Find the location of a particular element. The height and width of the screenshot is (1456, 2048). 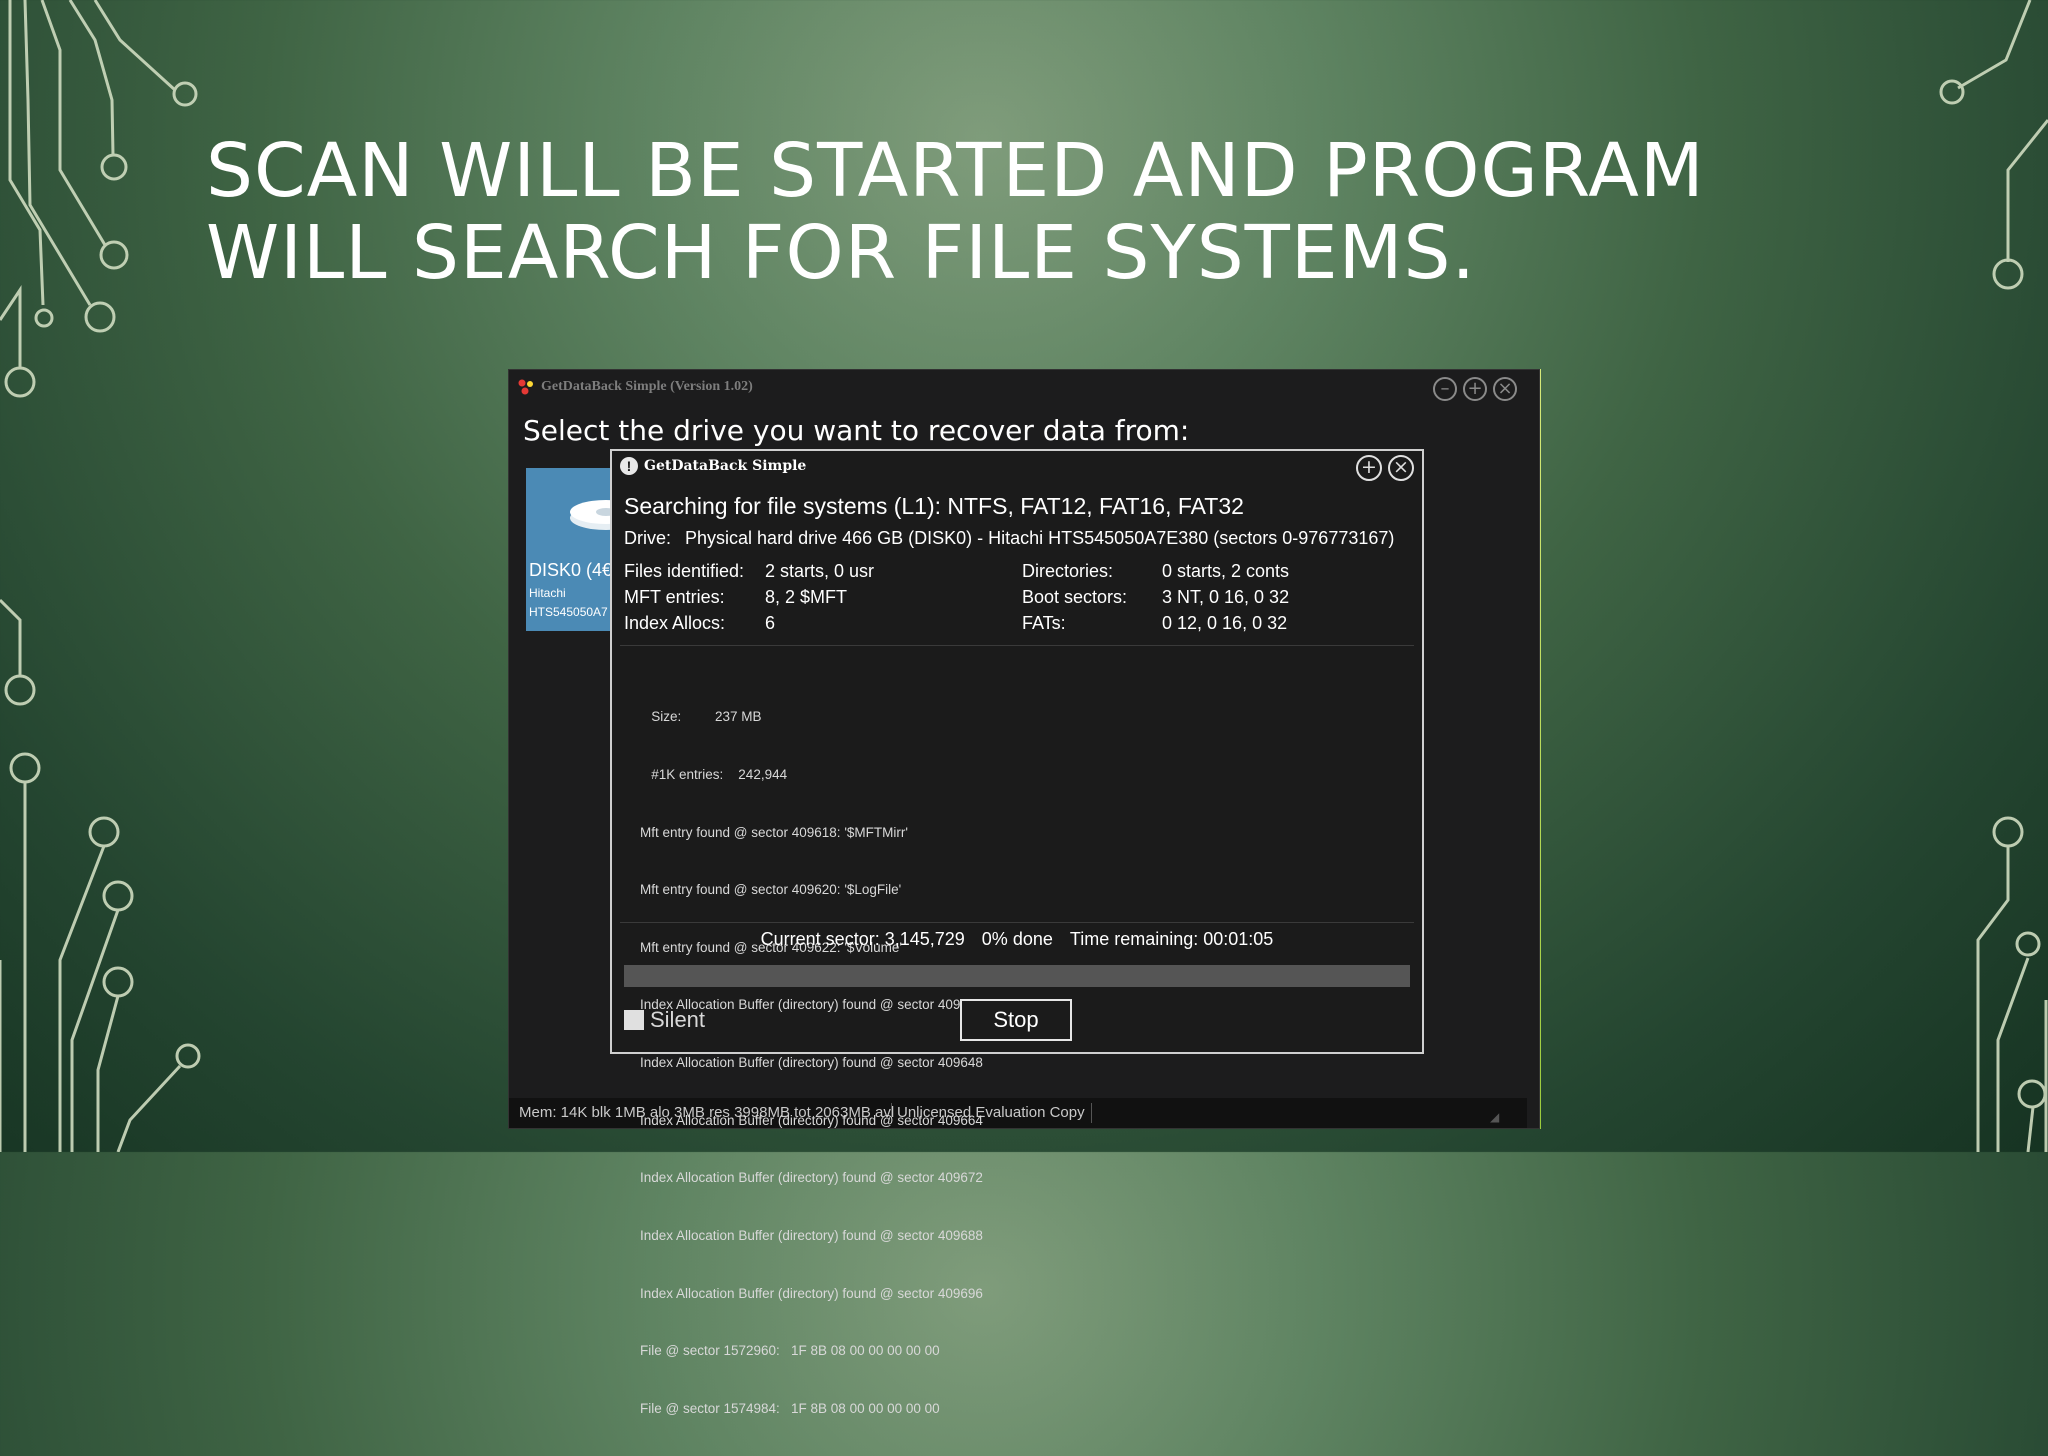

resize-grip-icon: ◢ is located at coordinates (1494, 1117).